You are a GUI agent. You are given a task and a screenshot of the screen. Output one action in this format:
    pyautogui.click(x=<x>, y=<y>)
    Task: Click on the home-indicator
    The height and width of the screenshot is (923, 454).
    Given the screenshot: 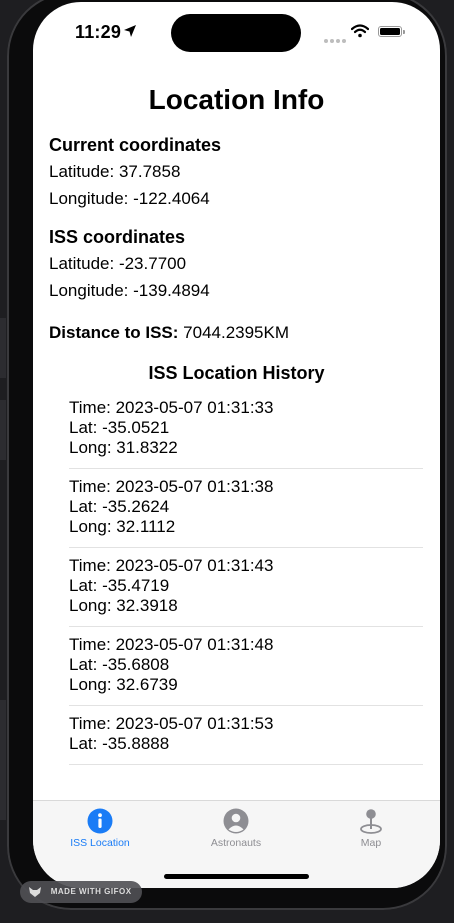 What is the action you would take?
    pyautogui.click(x=236, y=876)
    